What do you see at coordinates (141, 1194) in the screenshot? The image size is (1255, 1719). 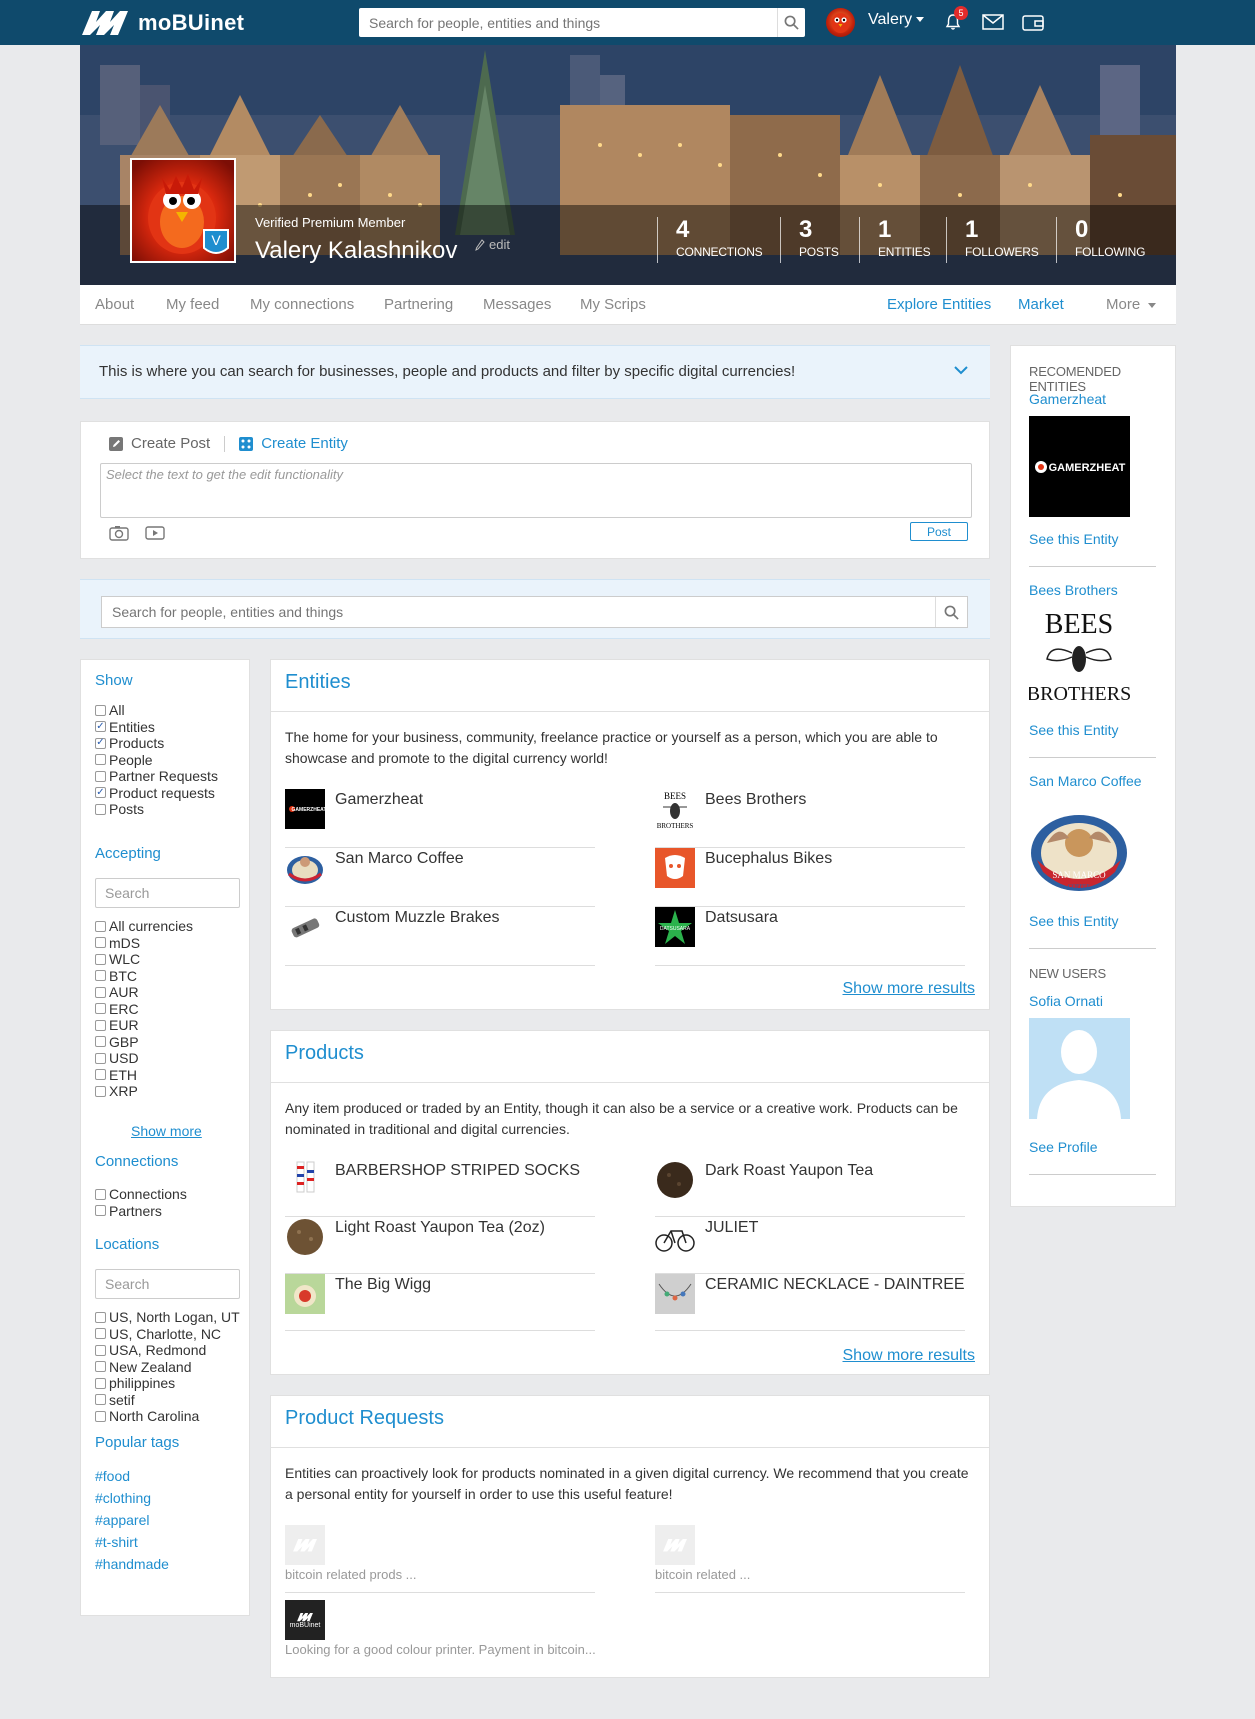 I see `connections-filter-option: Connections` at bounding box center [141, 1194].